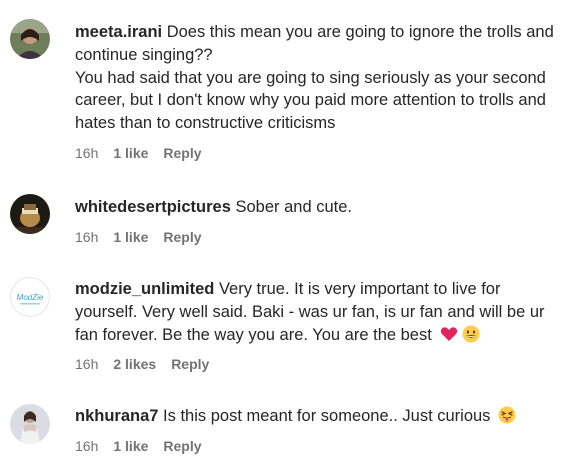  What do you see at coordinates (315, 364) in the screenshot?
I see `comment-meta: 16h 2 likes Reply` at bounding box center [315, 364].